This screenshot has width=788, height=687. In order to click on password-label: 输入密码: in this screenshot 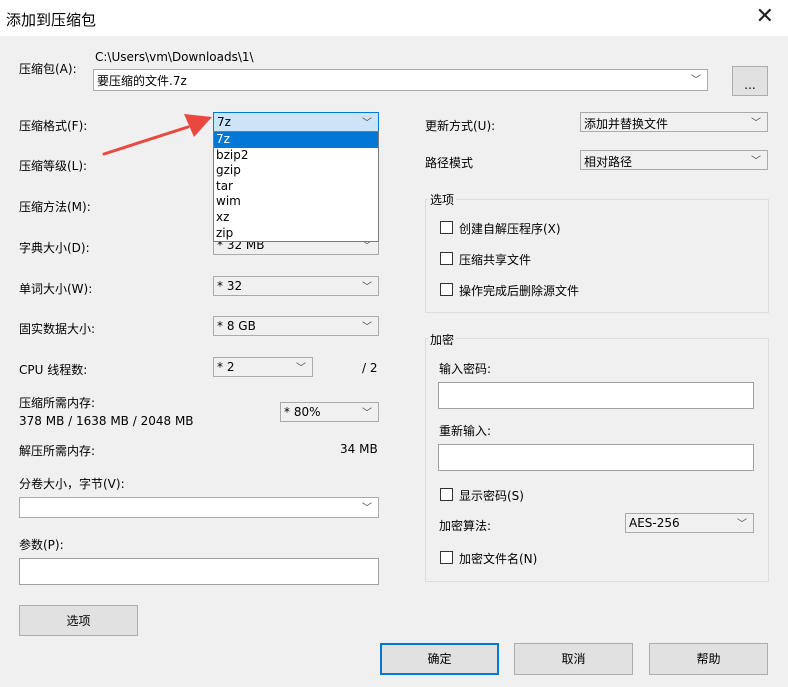, I will do `click(465, 369)`.